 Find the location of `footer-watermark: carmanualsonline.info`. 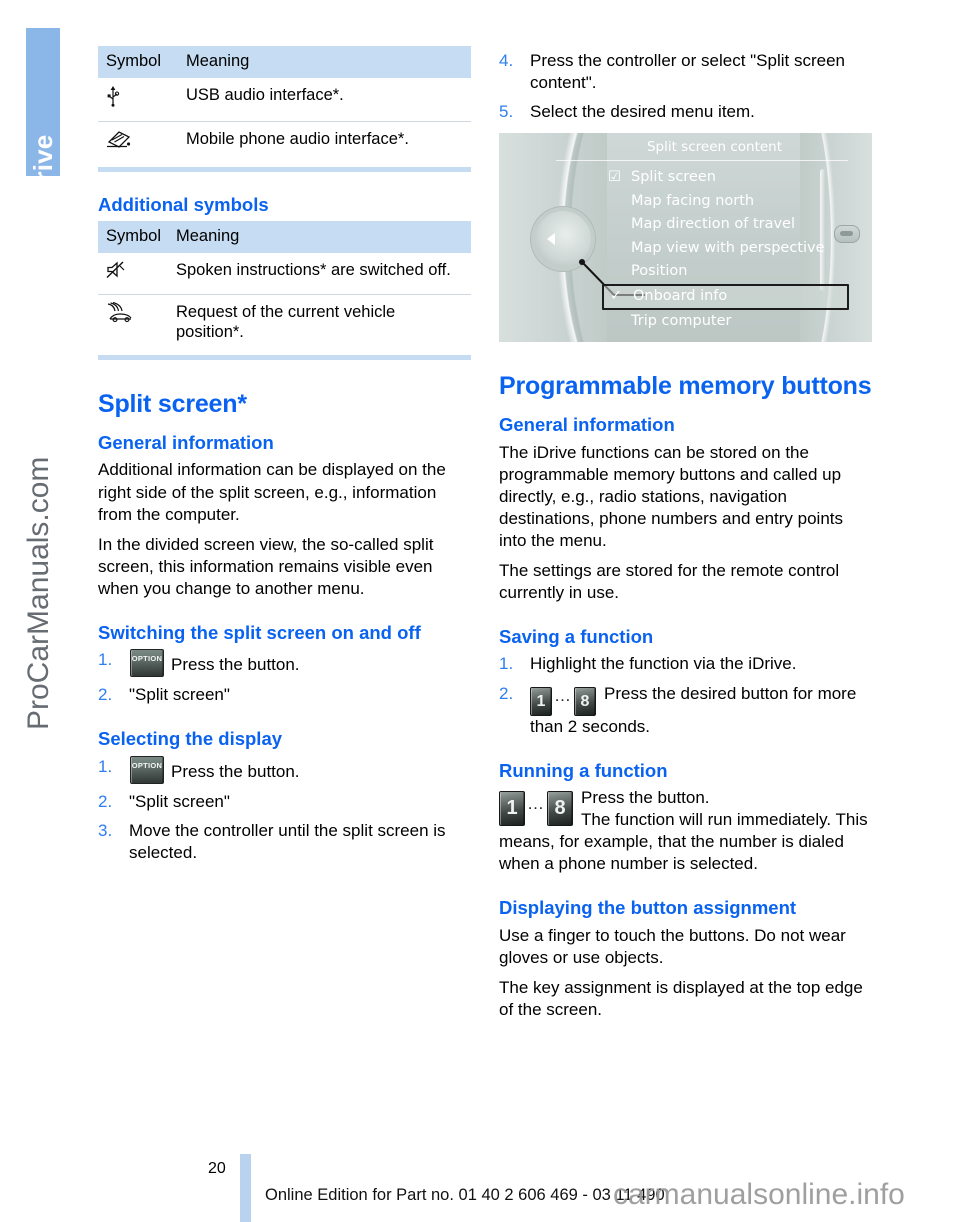

footer-watermark: carmanualsonline.info is located at coordinates (759, 1194).